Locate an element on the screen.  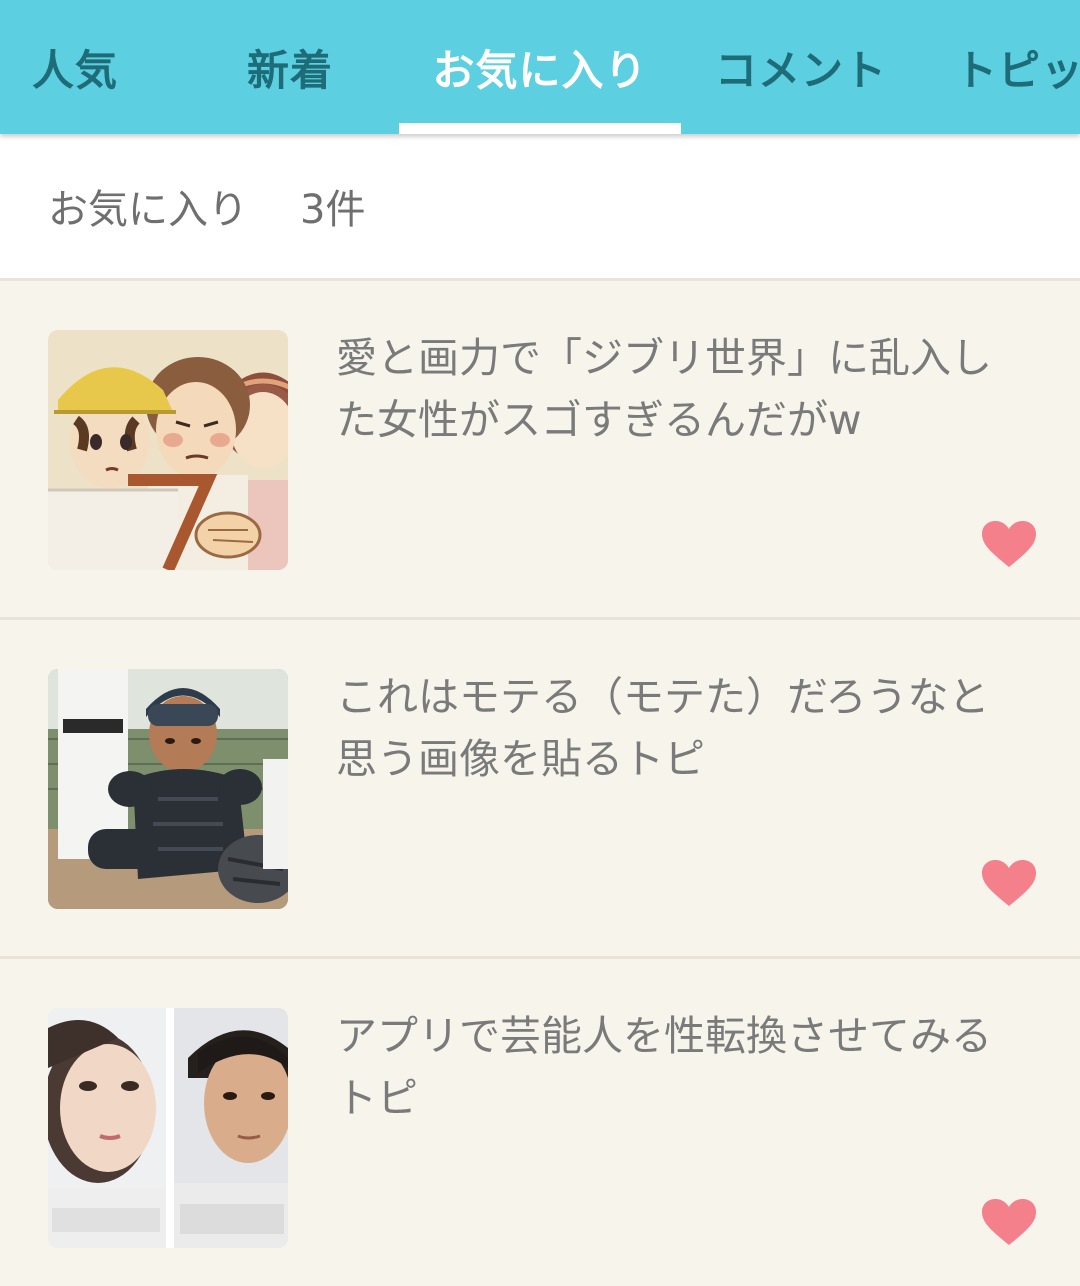
item-title: アプリで芸能人を性転換させてみるトピ is located at coordinates (664, 1067).